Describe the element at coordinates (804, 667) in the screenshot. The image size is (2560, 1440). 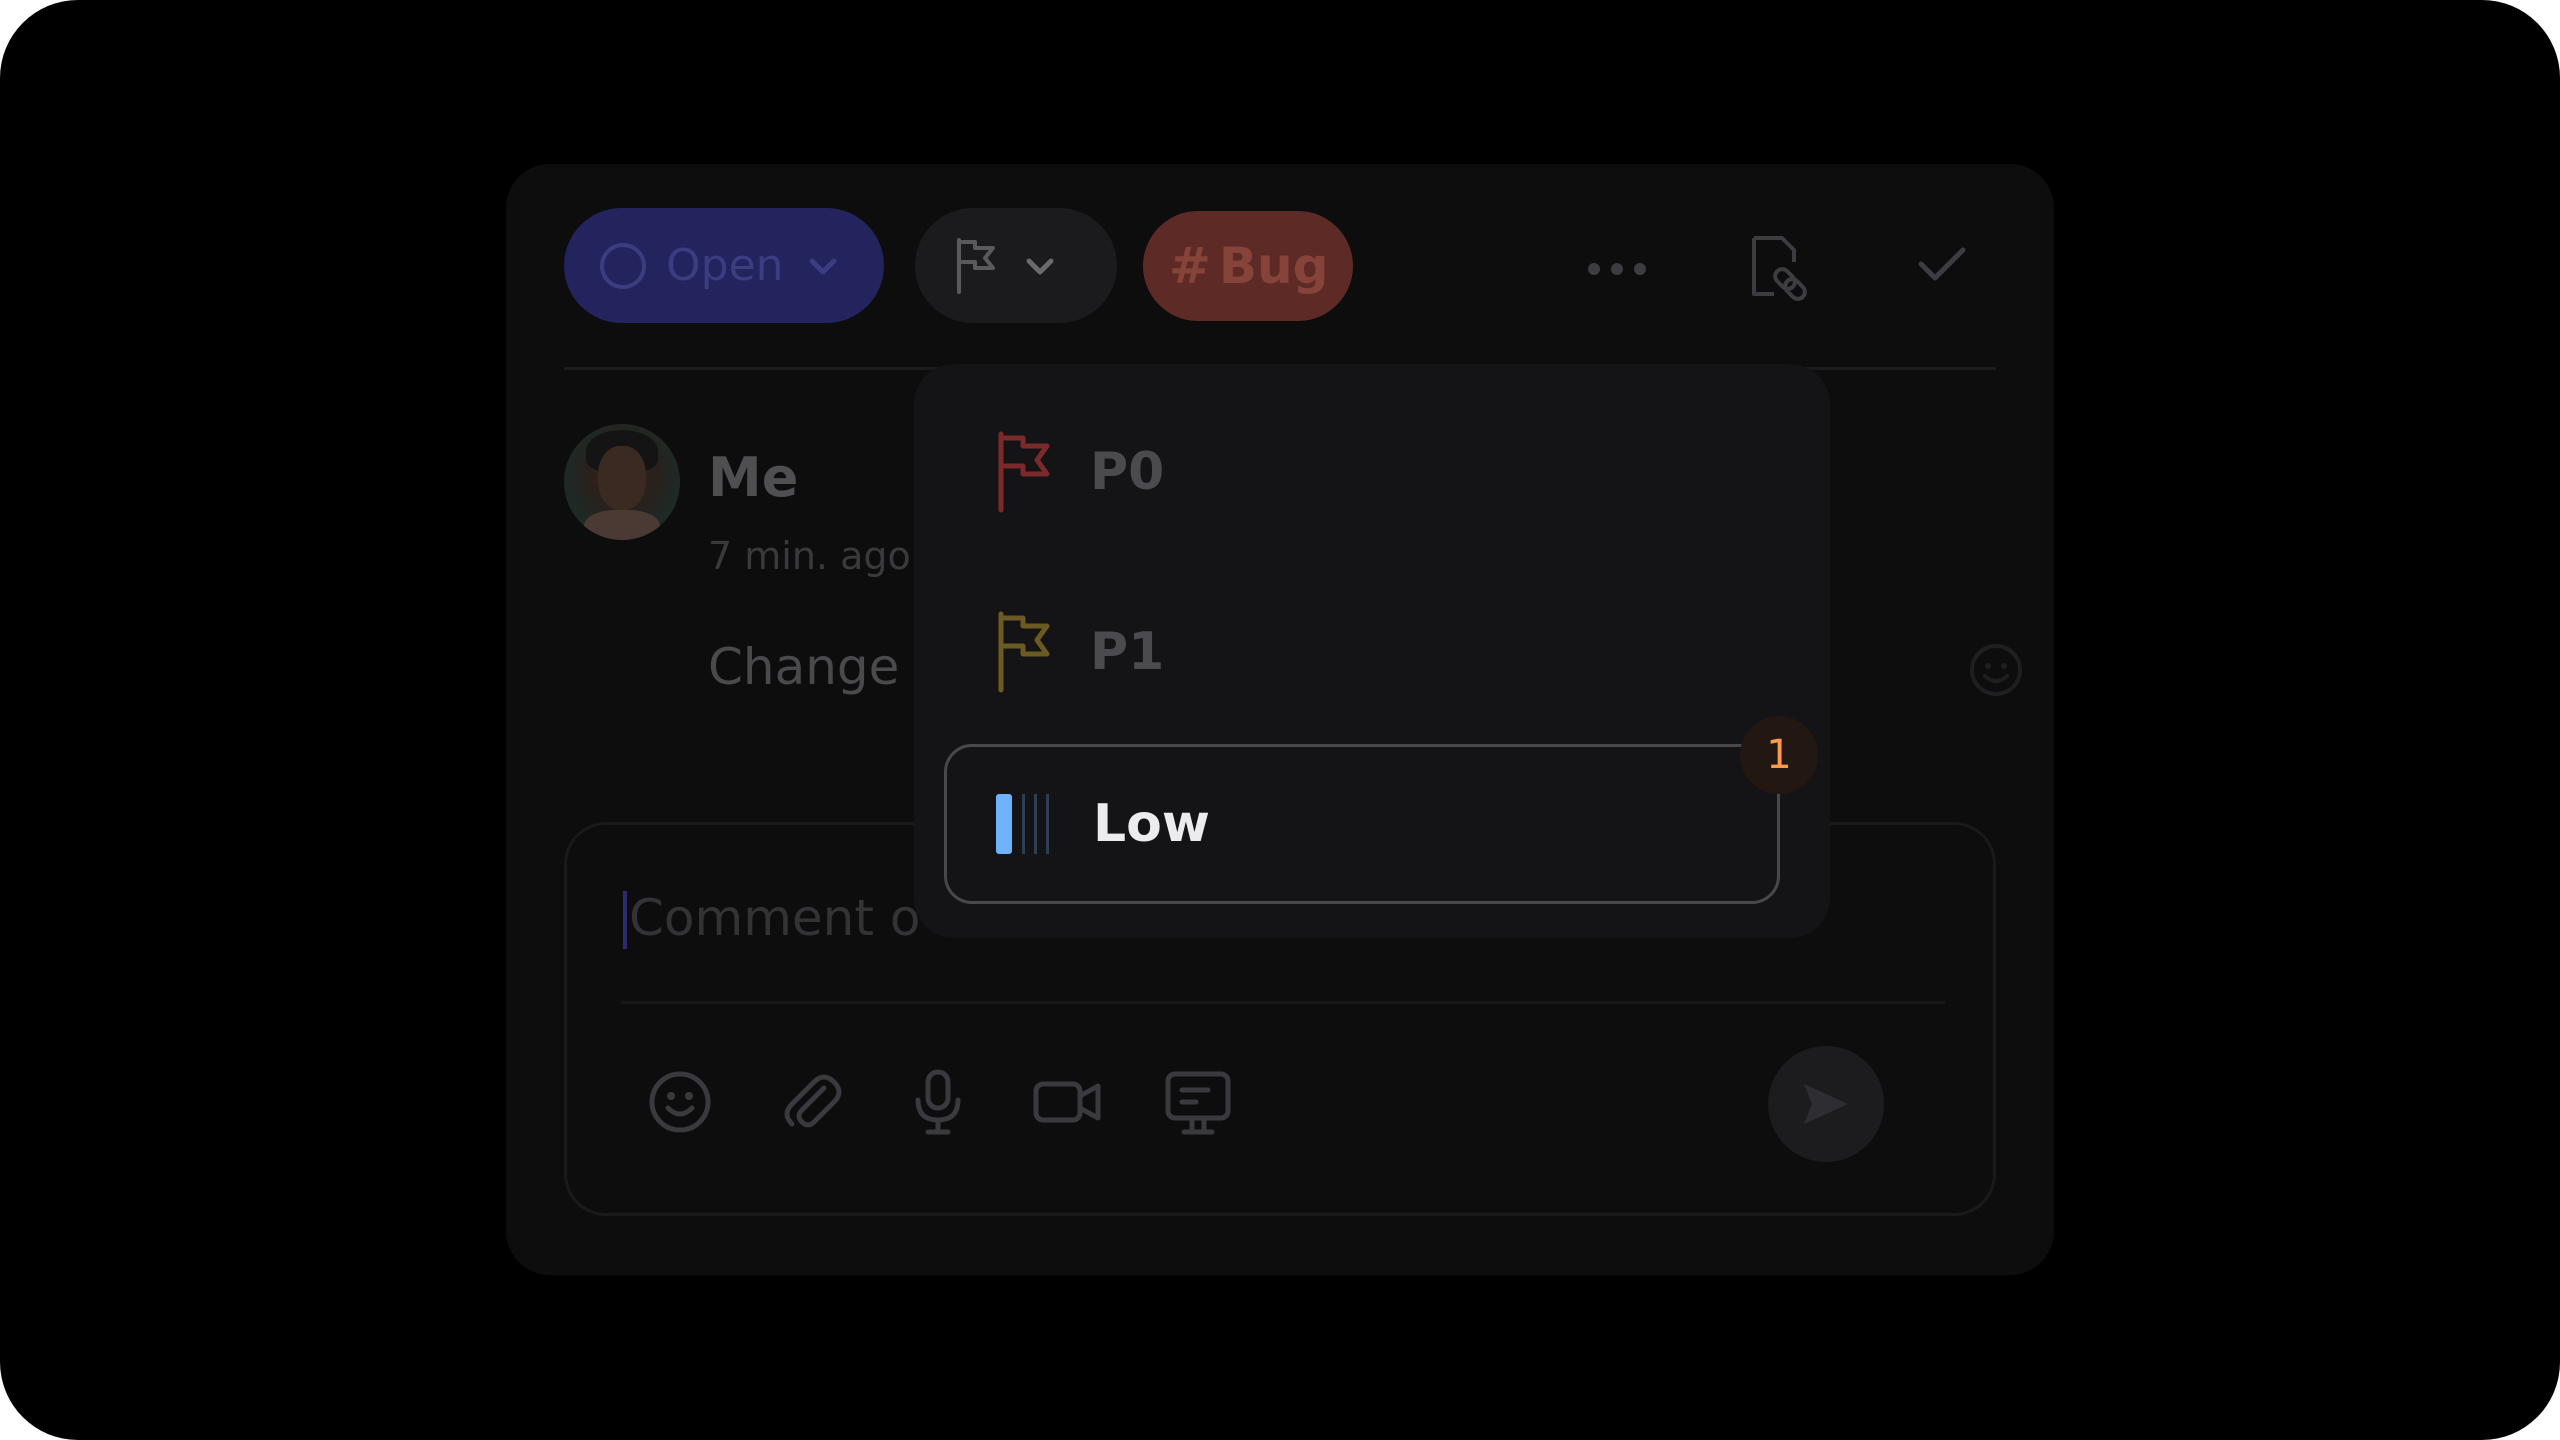
I see `comment-text: Change` at that location.